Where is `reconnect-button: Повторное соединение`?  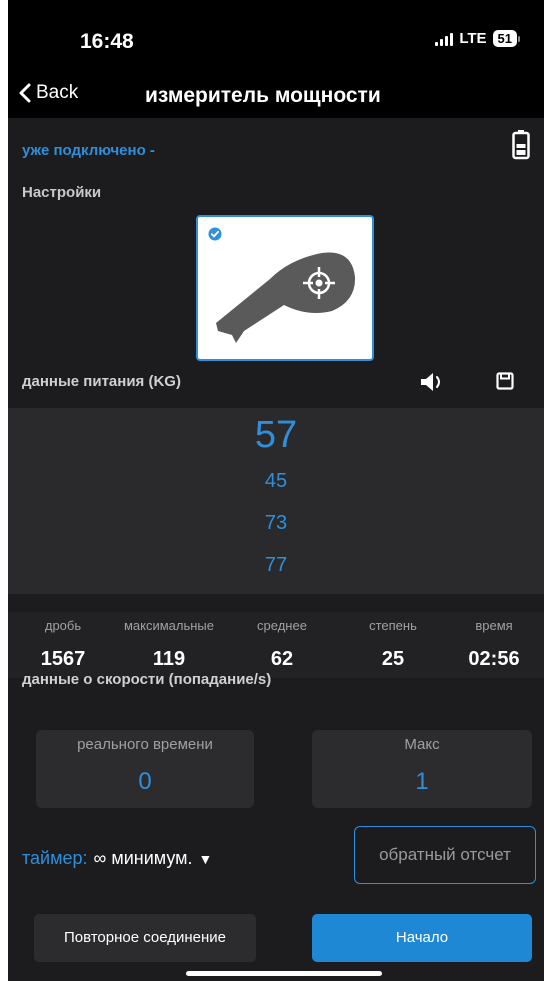 reconnect-button: Повторное соединение is located at coordinates (145, 938).